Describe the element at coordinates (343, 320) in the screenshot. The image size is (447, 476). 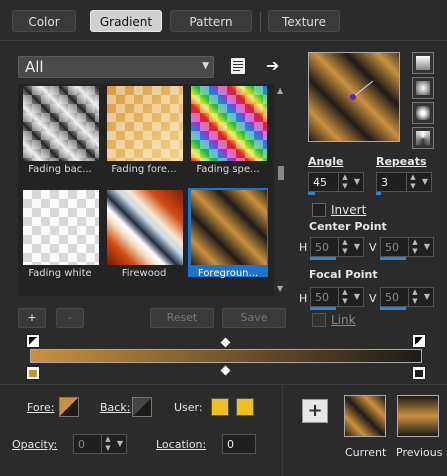
I see `link-label: Link` at that location.